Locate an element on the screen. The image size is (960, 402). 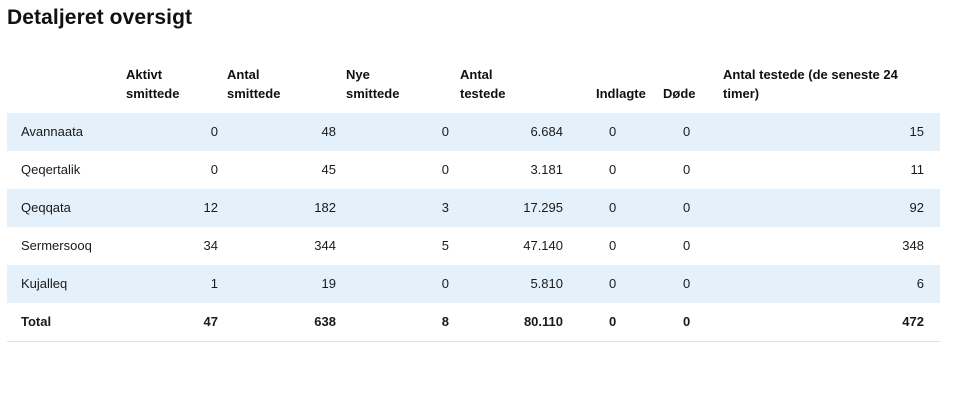
header-doede-label: Døde is located at coordinates (679, 93).